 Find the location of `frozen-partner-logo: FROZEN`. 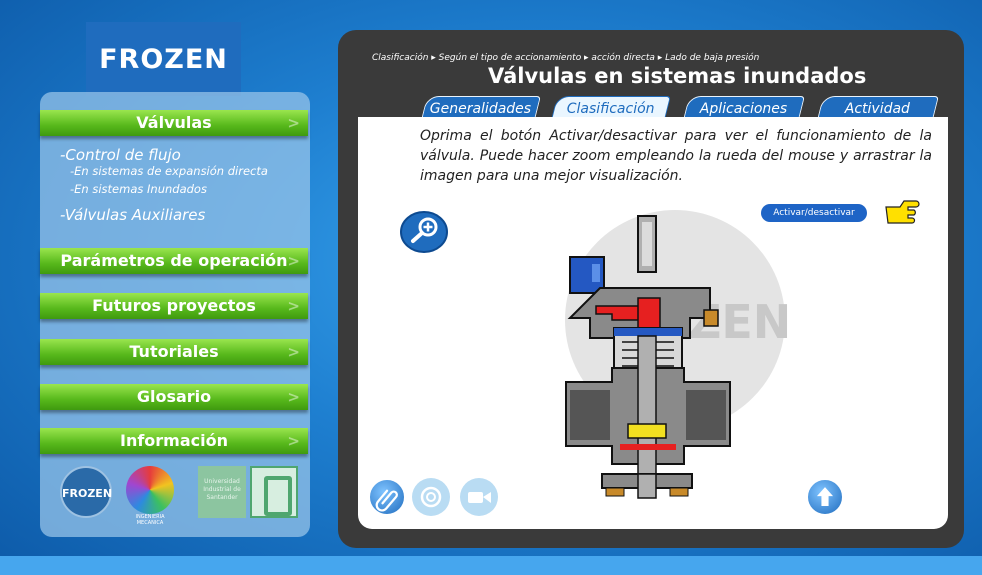

frozen-partner-logo: FROZEN is located at coordinates (86, 492).